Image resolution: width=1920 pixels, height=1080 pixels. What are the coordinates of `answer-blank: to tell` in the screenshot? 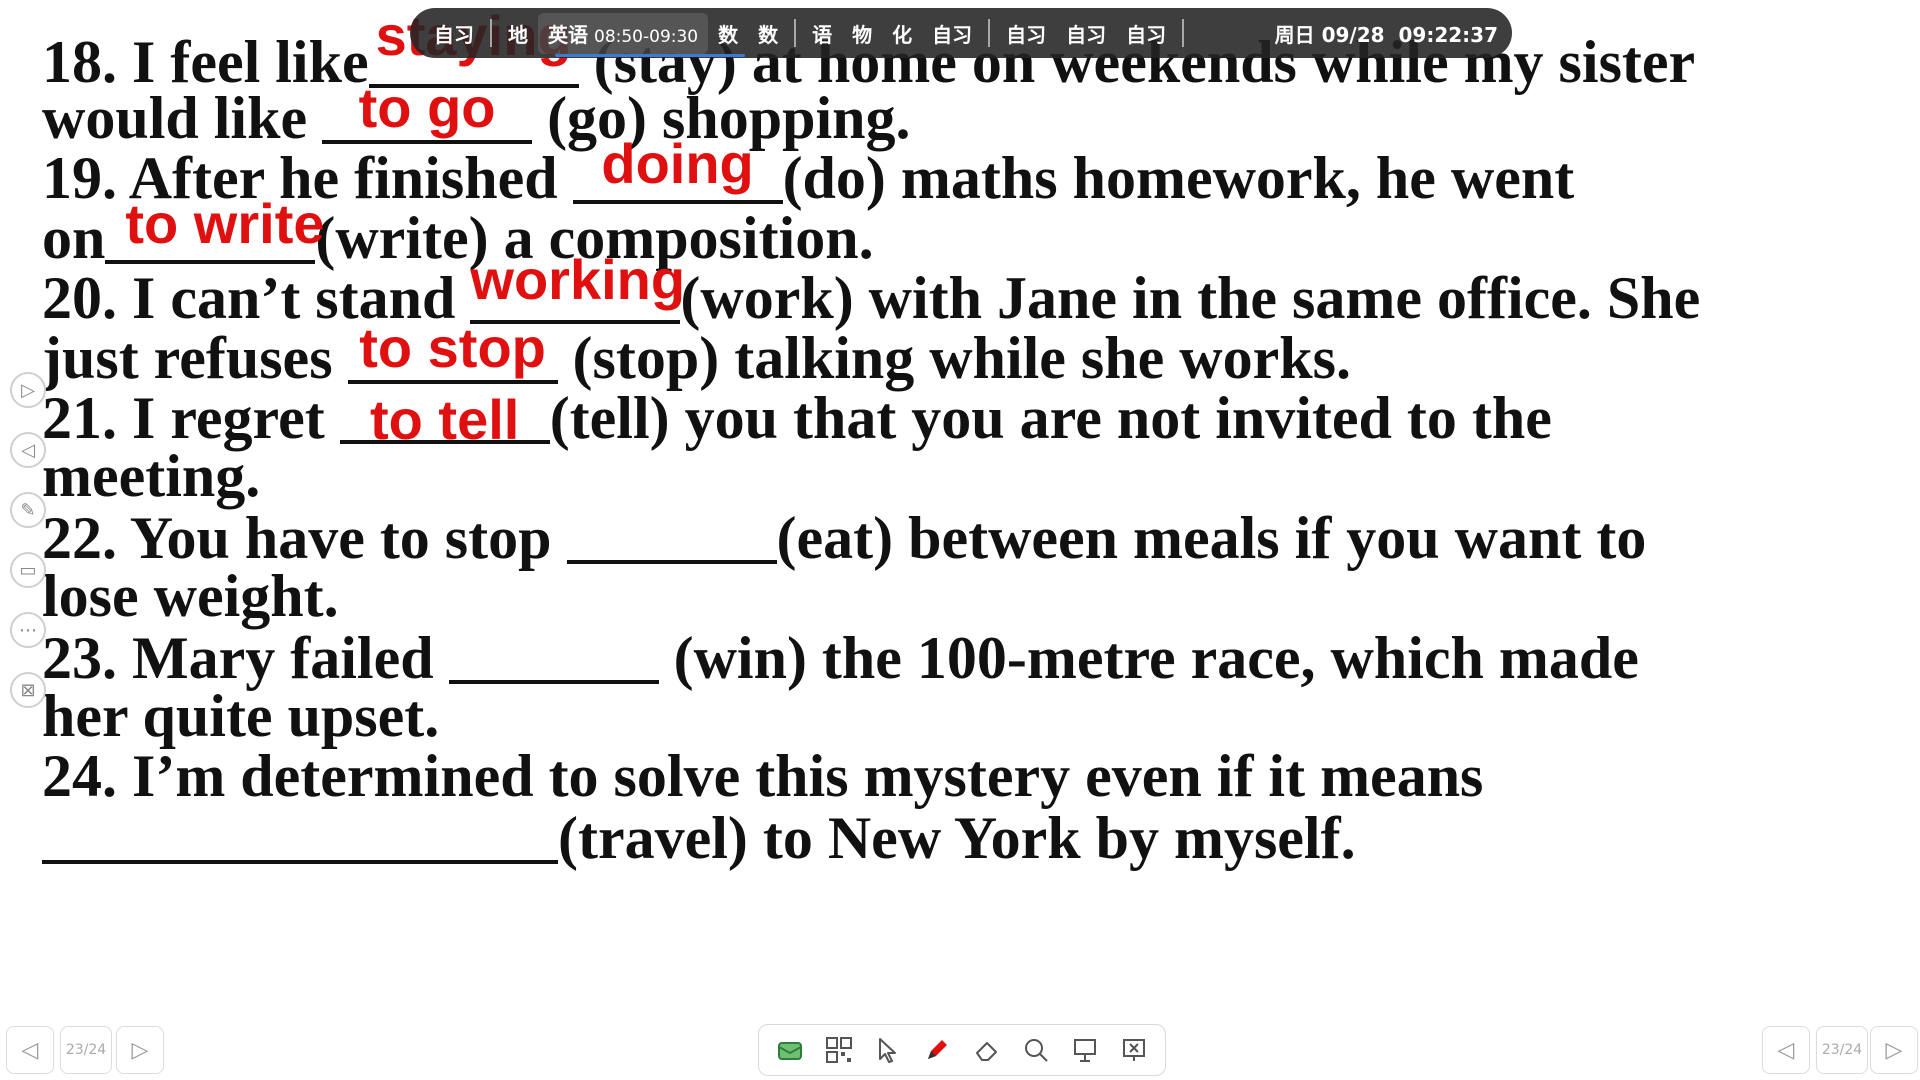 It's located at (444, 418).